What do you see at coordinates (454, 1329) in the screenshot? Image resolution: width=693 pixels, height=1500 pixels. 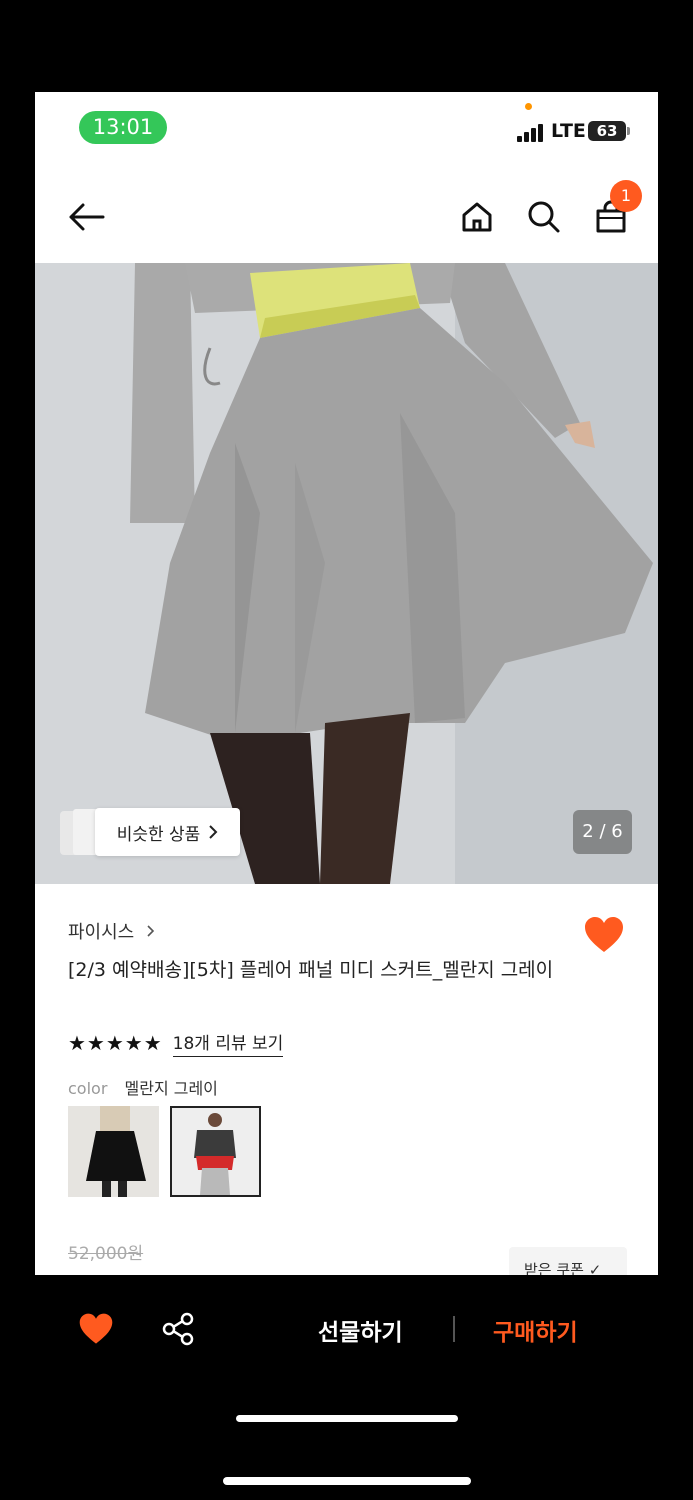 I see `bottom-divider` at bounding box center [454, 1329].